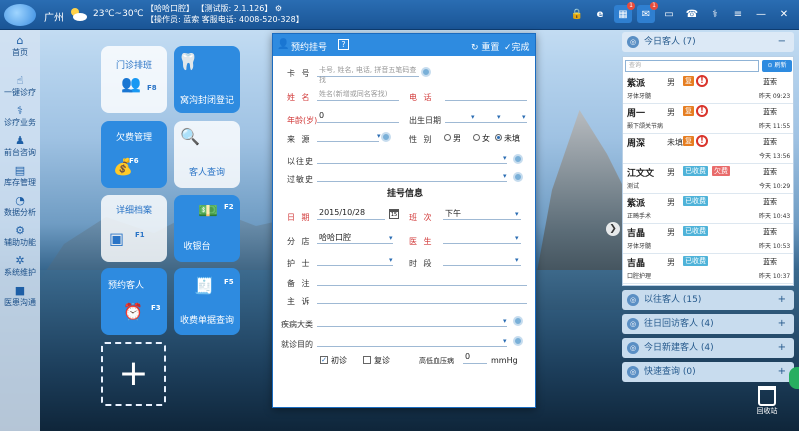 The image size is (799, 431). What do you see at coordinates (134, 228) in the screenshot?
I see `records-tile: 详细档案 ▣ F1` at bounding box center [134, 228].